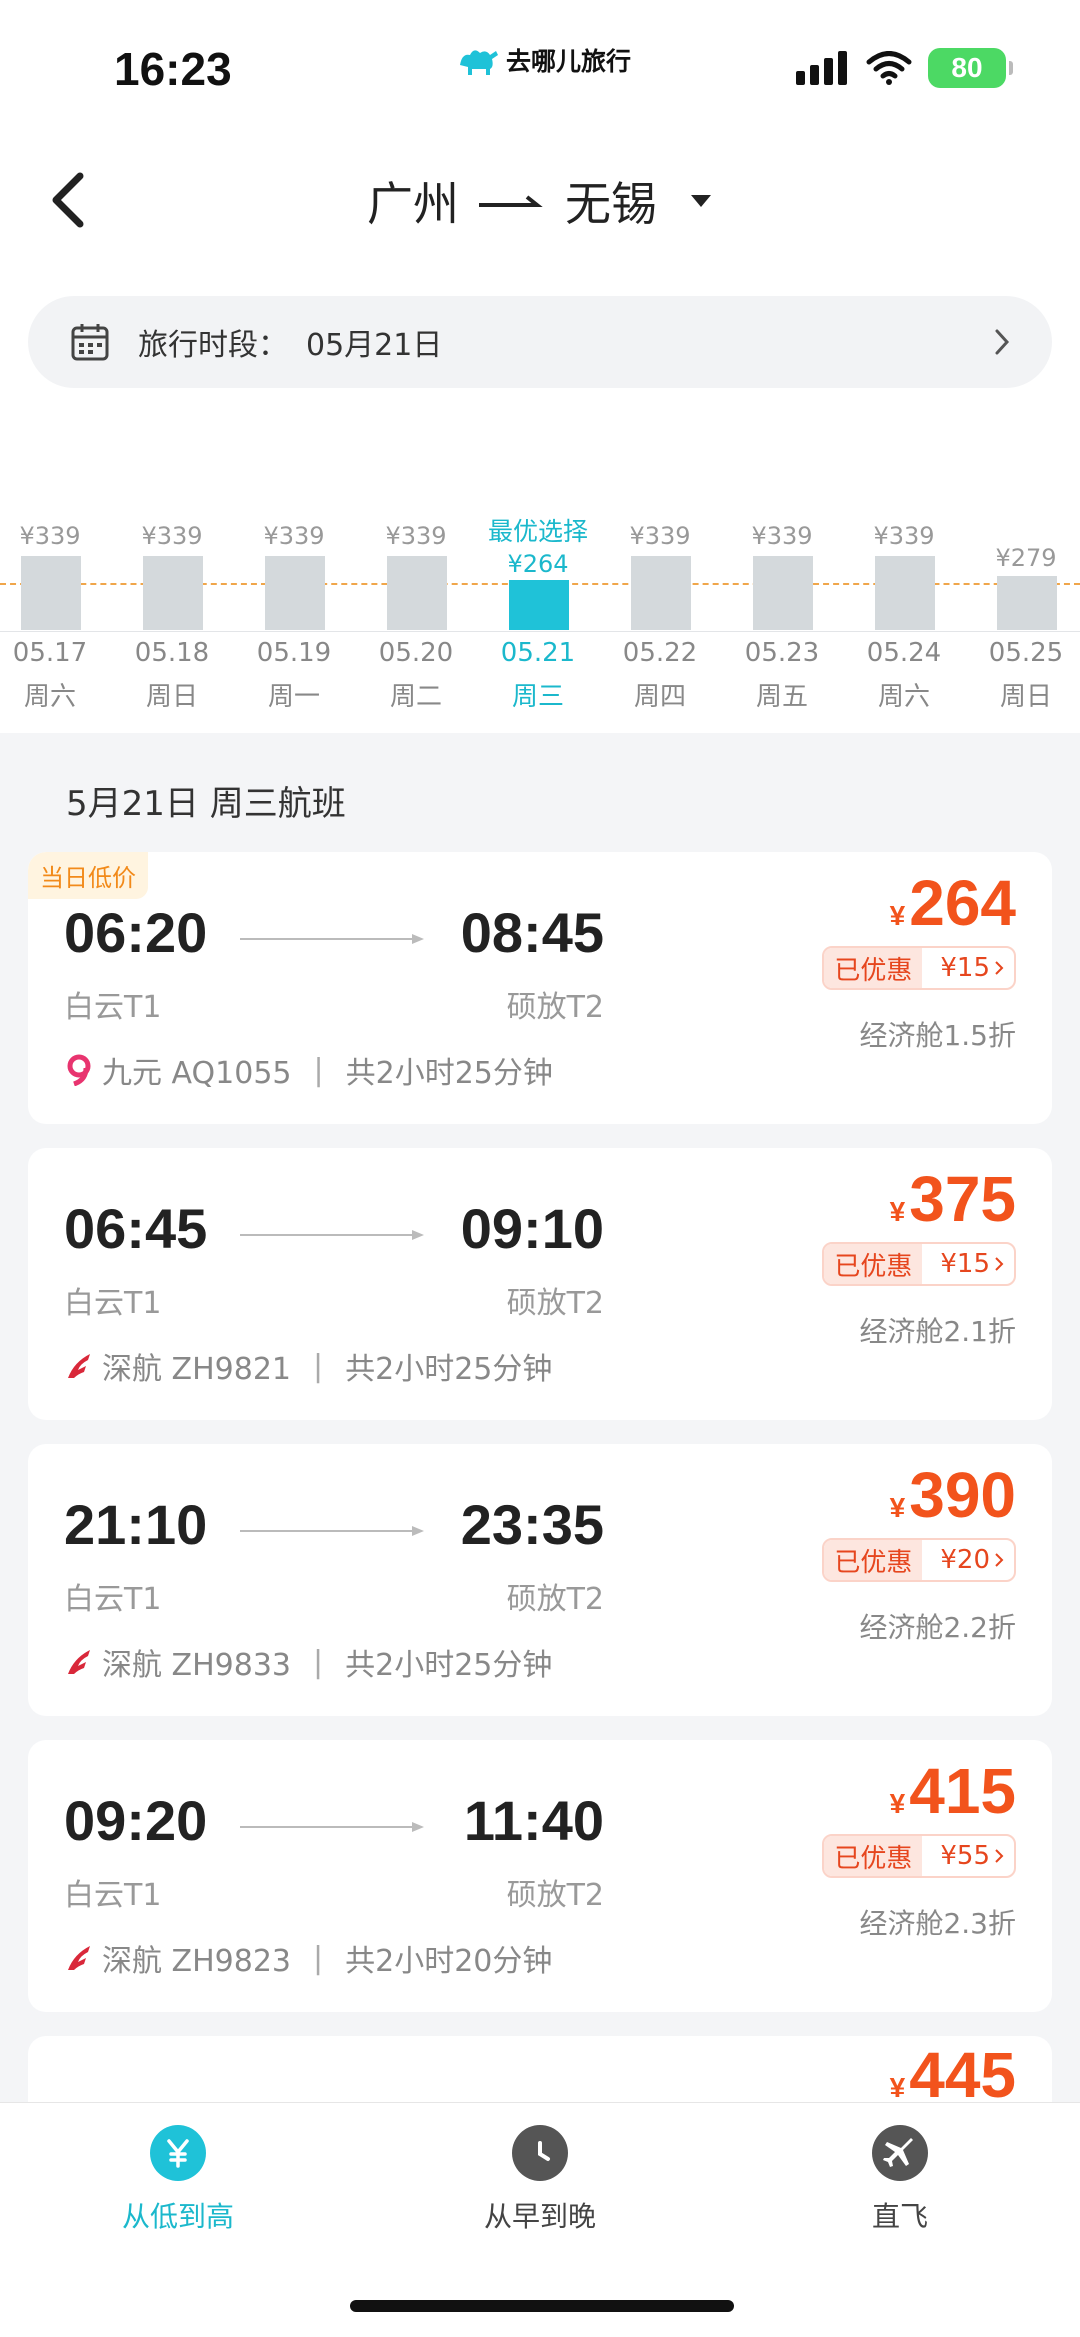  I want to click on discount-value: ¥20, so click(965, 1560).